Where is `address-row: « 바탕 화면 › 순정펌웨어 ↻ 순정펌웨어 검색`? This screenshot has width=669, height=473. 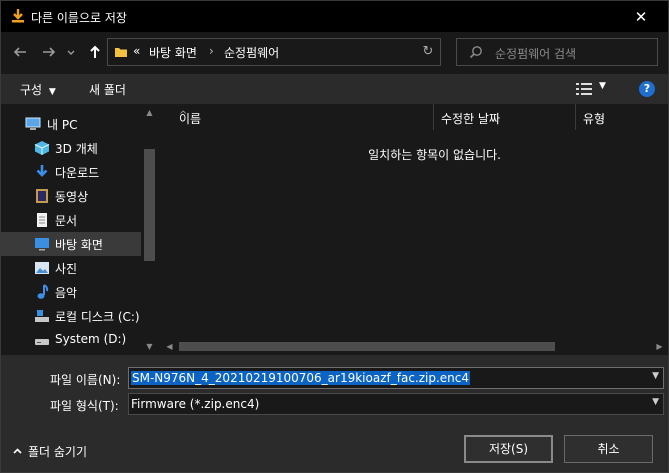
address-row: « 바탕 화면 › 순정펌웨어 ↻ 순정펌웨어 검색 is located at coordinates (334, 53).